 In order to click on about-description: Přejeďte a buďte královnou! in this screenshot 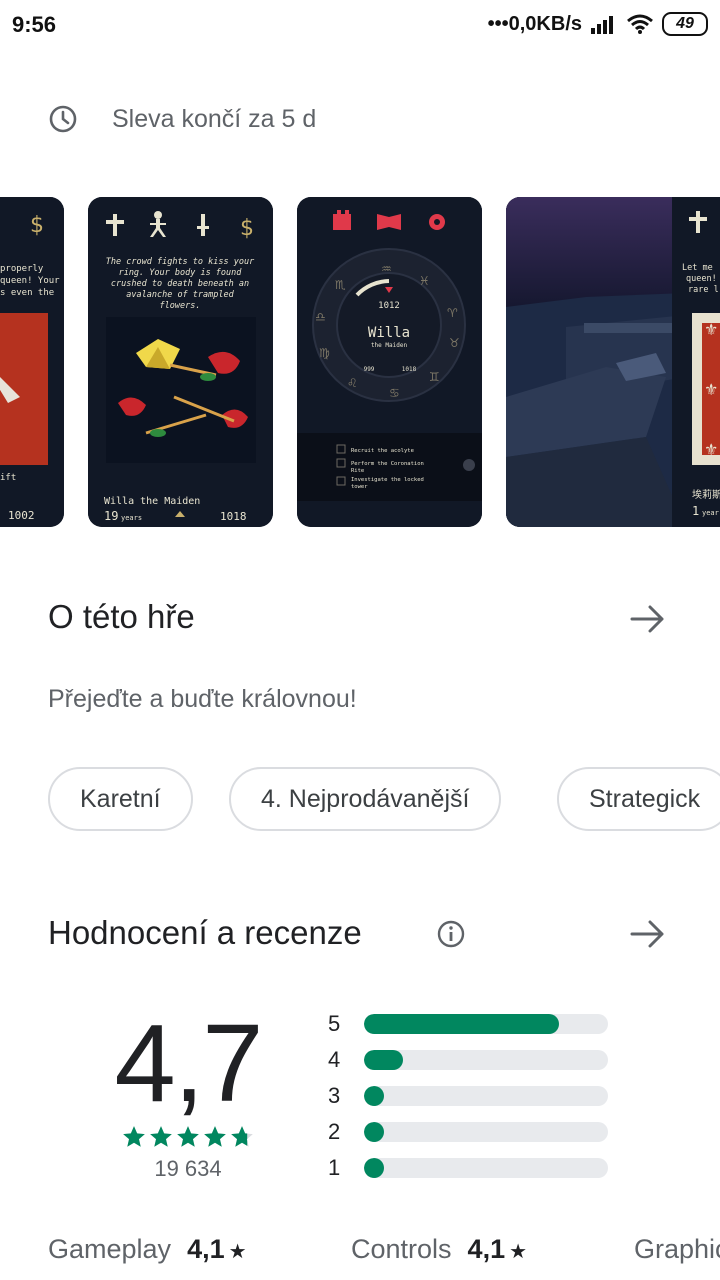, I will do `click(202, 699)`.